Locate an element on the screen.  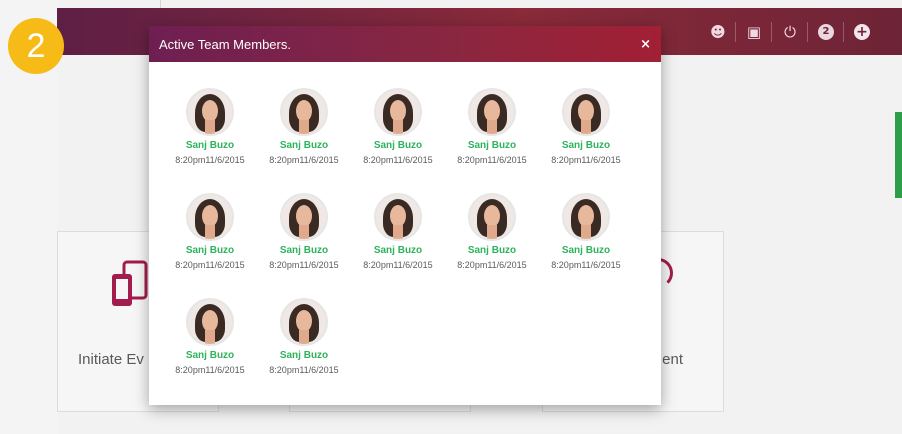
power-icon: ⏻ is located at coordinates (790, 31).